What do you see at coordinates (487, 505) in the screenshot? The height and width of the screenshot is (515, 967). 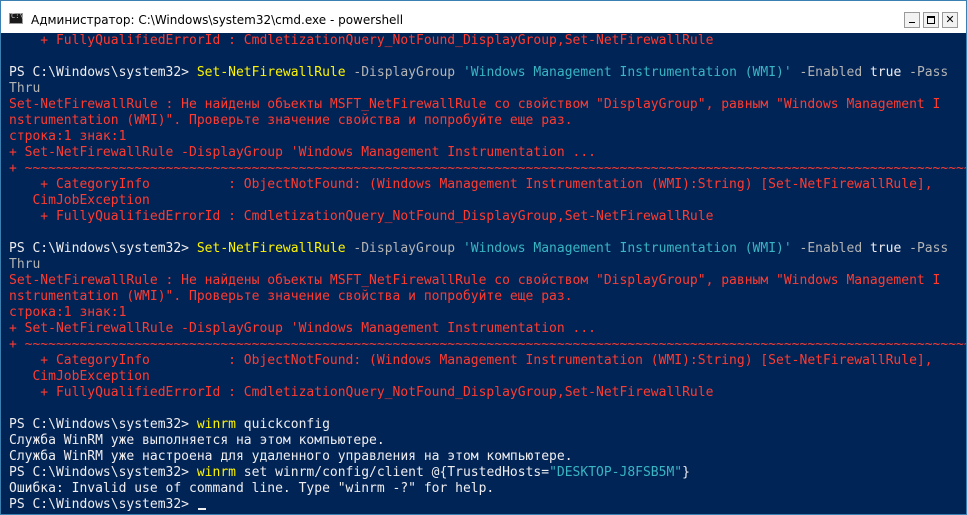 I see `console-line: PS C:\Windows\system32>` at bounding box center [487, 505].